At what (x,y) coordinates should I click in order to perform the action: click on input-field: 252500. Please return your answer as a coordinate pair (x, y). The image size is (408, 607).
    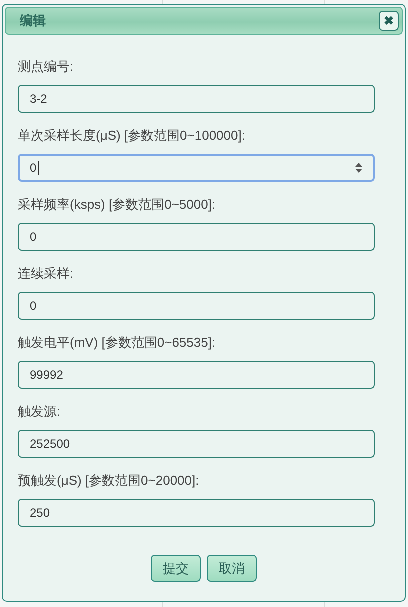
    Looking at the image, I should click on (196, 444).